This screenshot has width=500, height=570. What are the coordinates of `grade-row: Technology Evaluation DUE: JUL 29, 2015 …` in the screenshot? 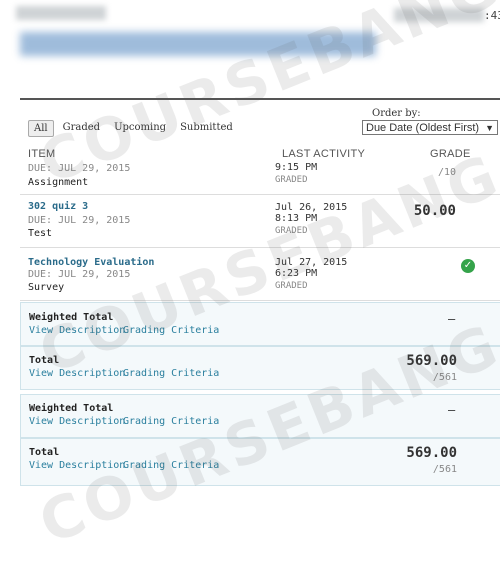 It's located at (260, 274).